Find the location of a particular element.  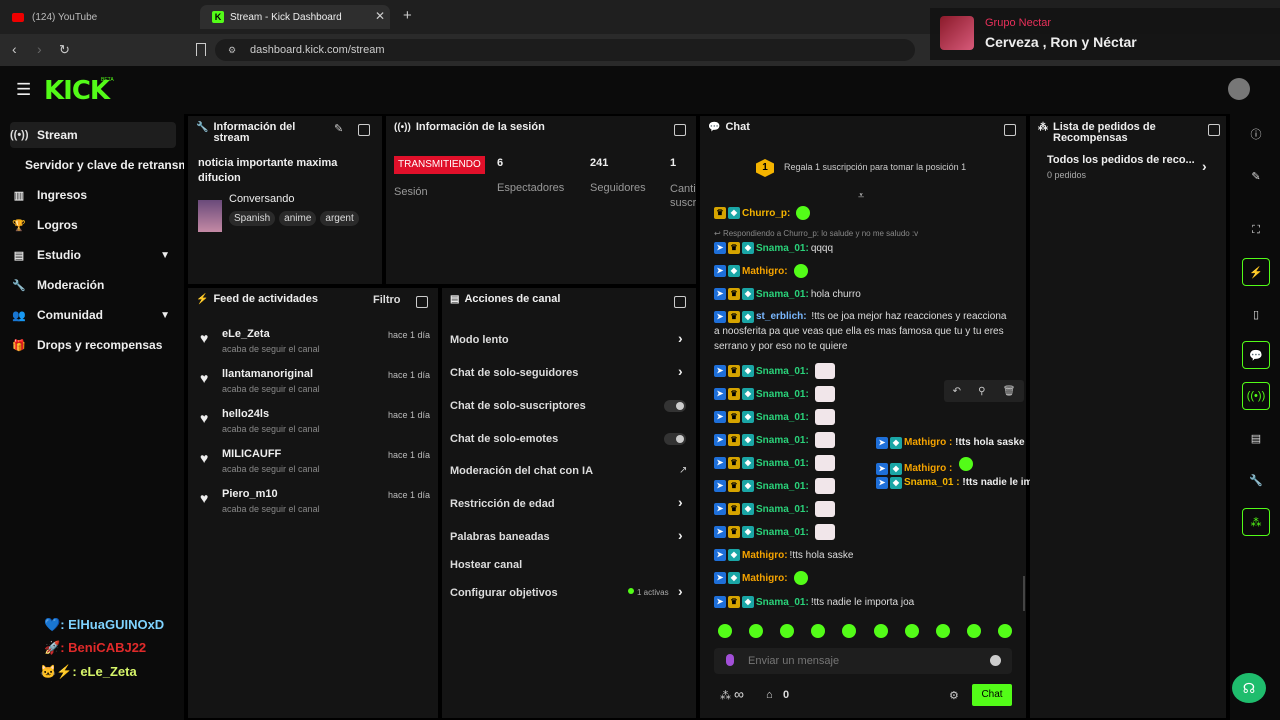

chat-settings-icon: ⚙ is located at coordinates (954, 695).